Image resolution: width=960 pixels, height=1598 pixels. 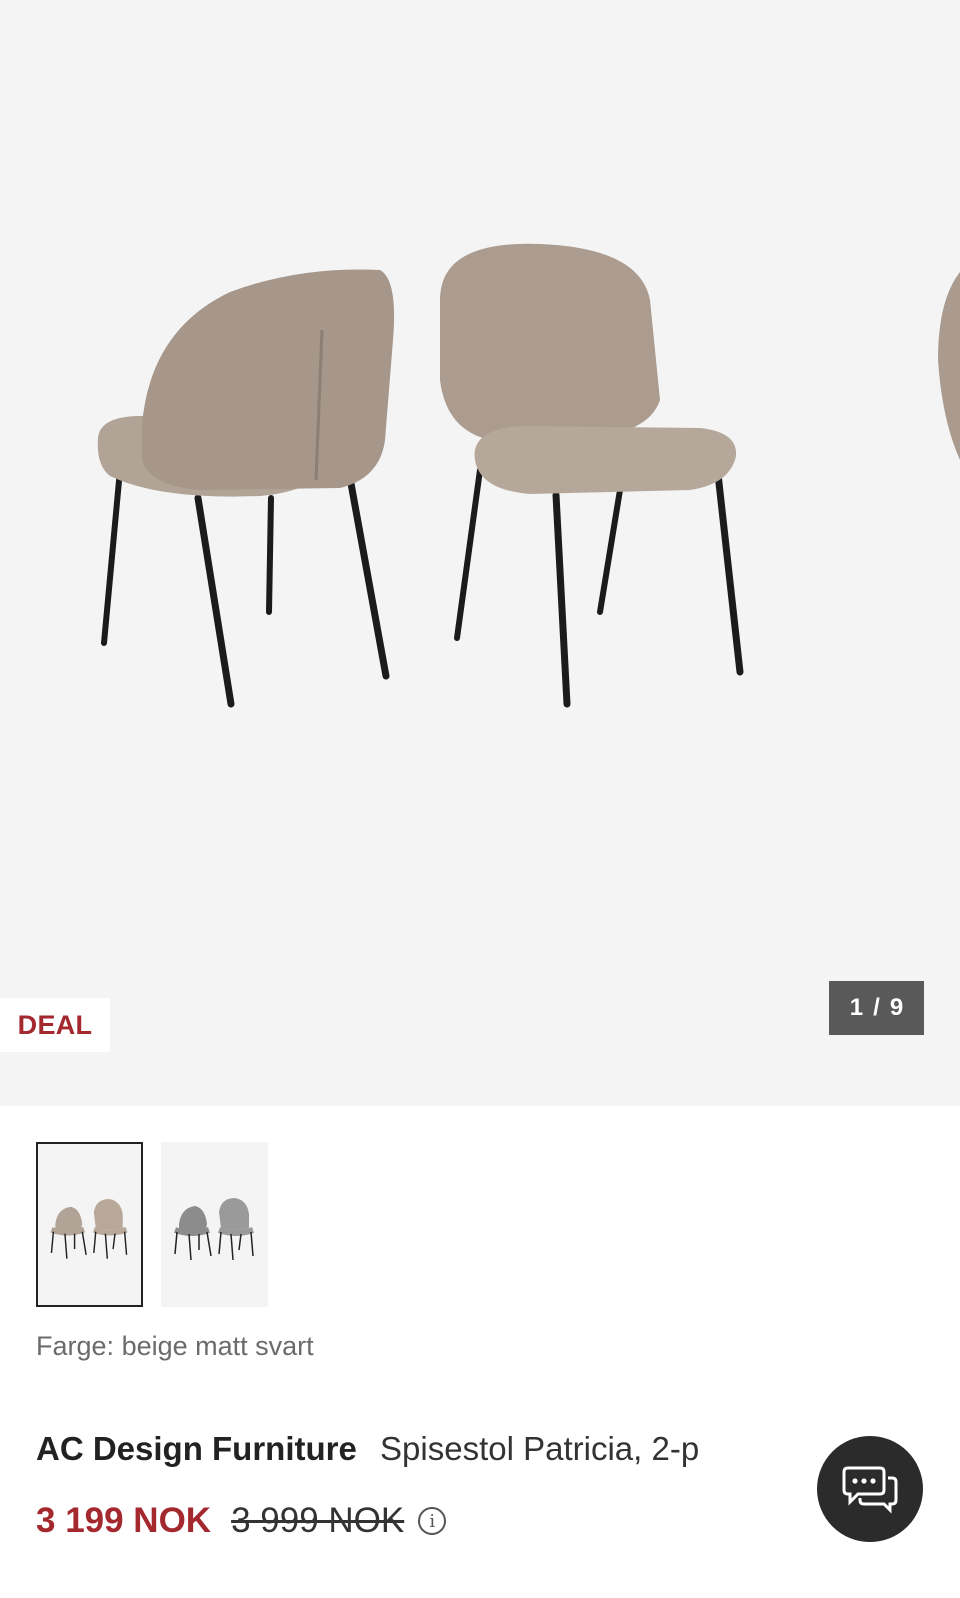 What do you see at coordinates (896, 1007) in the screenshot?
I see `counter-total: 9` at bounding box center [896, 1007].